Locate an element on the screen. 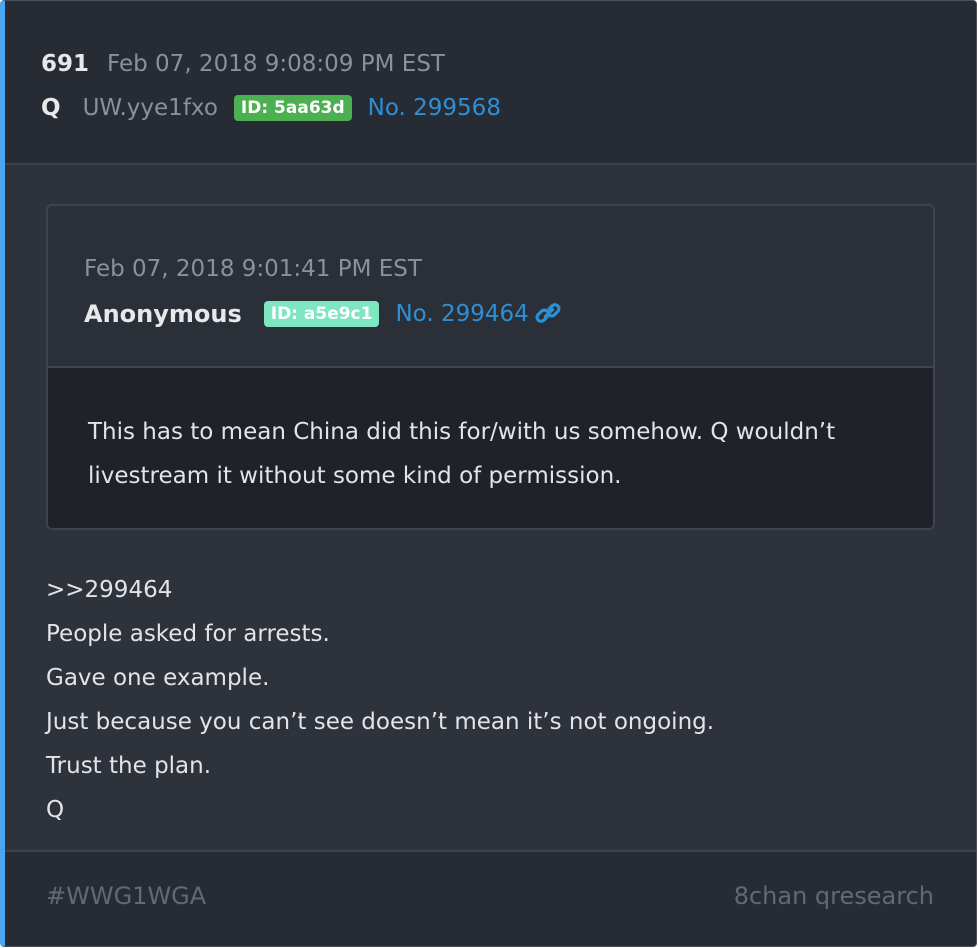 The image size is (978, 948). quoted-author-line: Anonymous ID: a5e9c1 No. 299464 is located at coordinates (323, 314).